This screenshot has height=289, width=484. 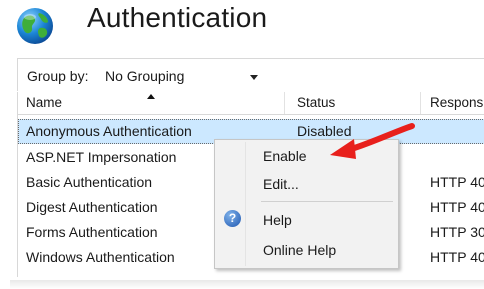 What do you see at coordinates (316, 102) in the screenshot?
I see `column-header-status: Status` at bounding box center [316, 102].